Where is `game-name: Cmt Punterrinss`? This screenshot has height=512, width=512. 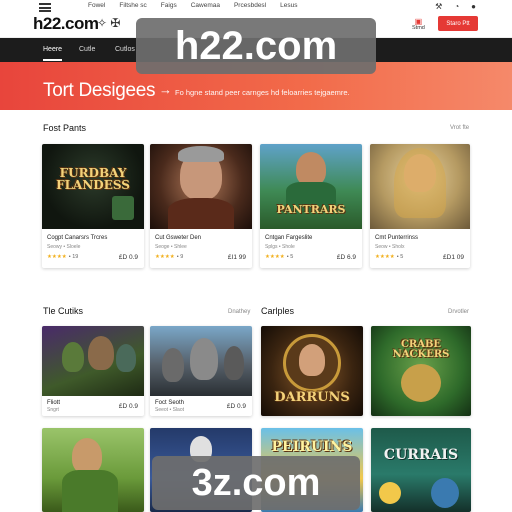
game-name: Cmt Punterrinss is located at coordinates (397, 238).